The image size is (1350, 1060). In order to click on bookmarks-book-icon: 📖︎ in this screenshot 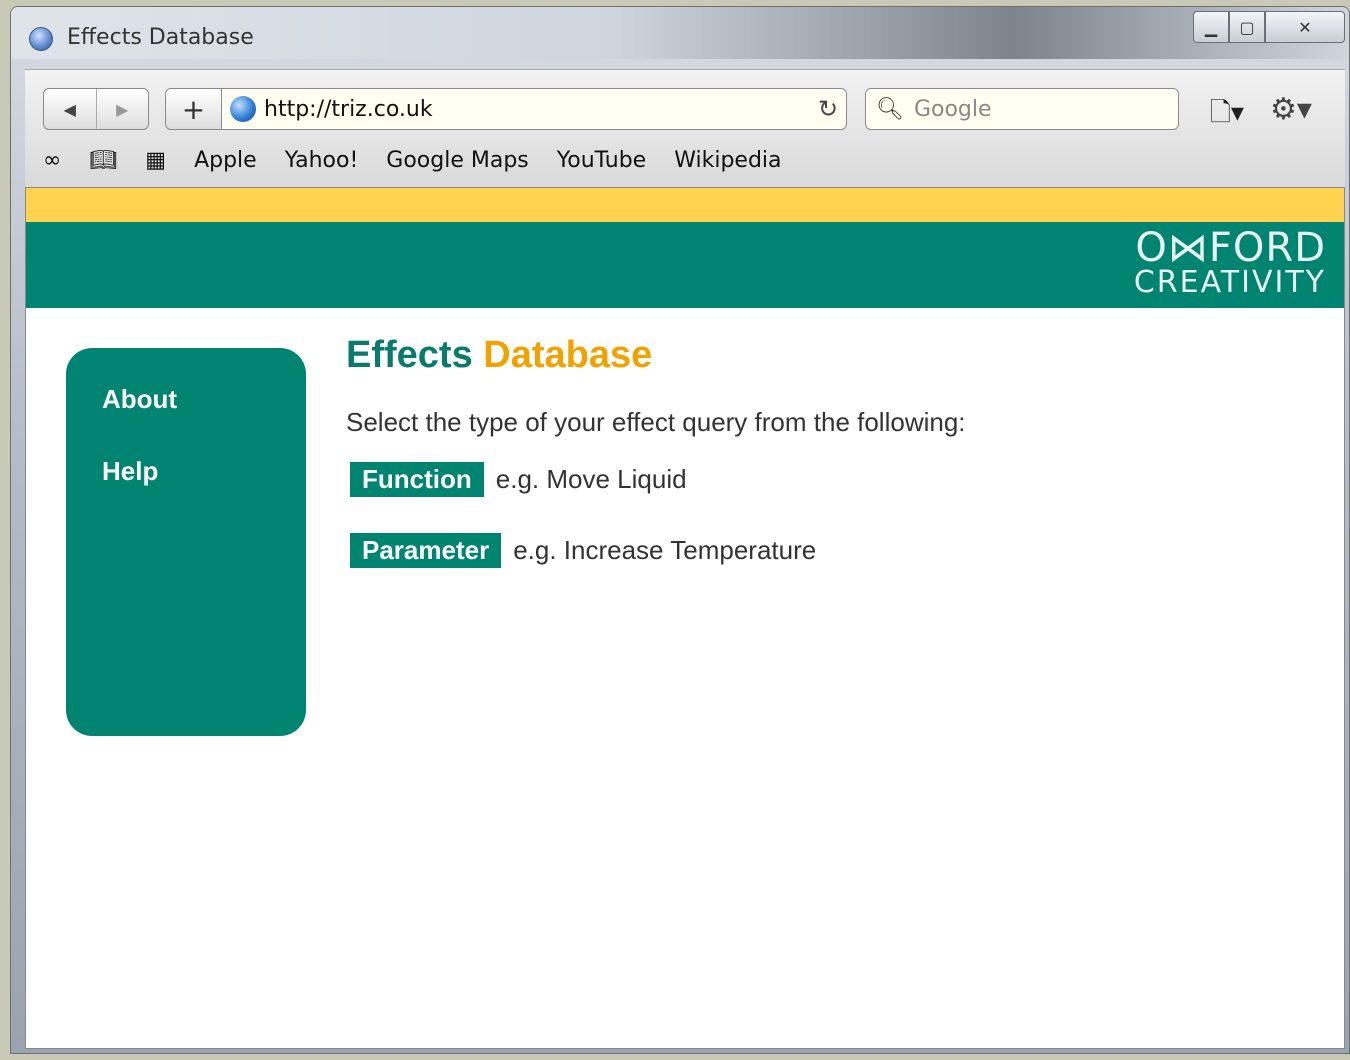, I will do `click(103, 160)`.